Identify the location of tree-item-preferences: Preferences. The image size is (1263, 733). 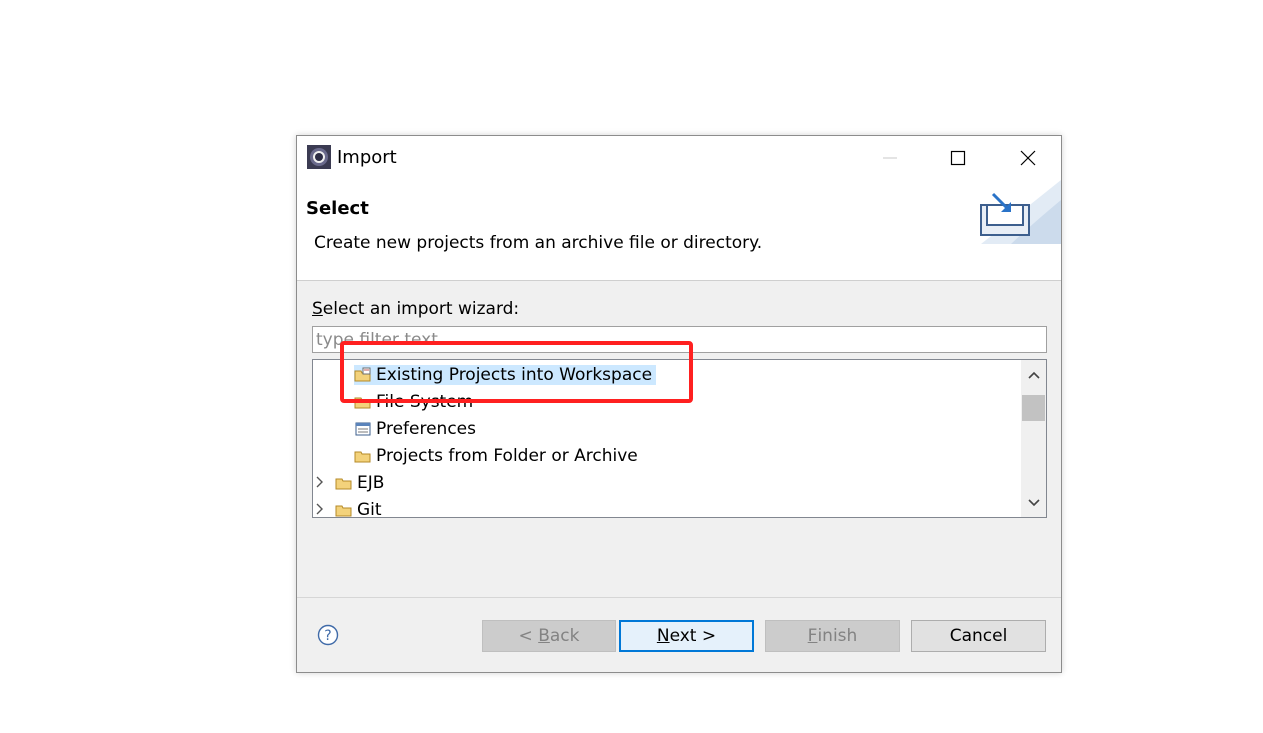
(415, 428).